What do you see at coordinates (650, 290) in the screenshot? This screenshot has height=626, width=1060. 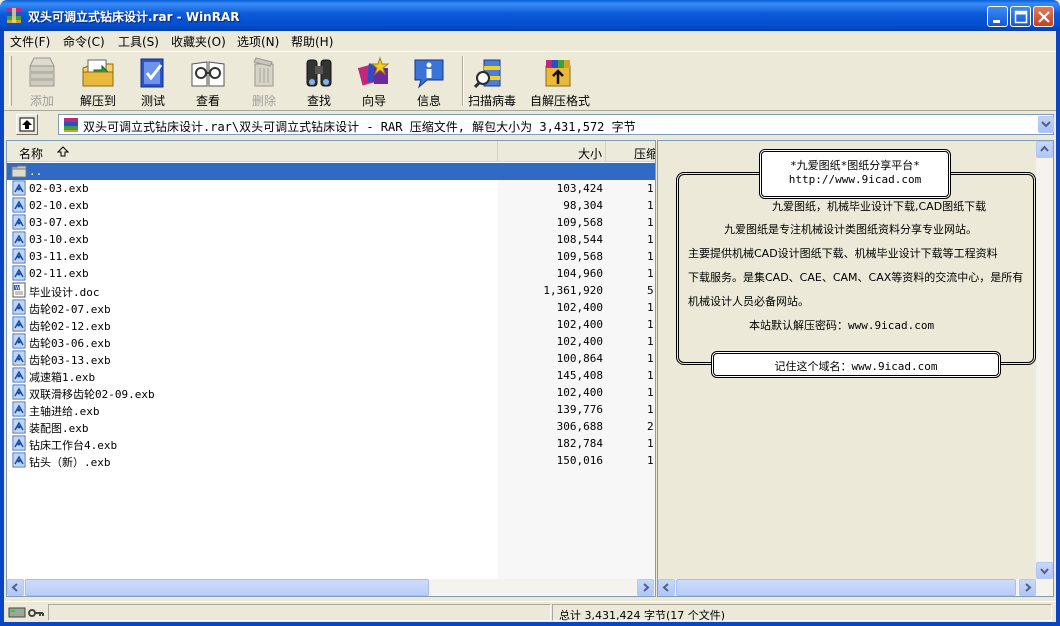 I see `file-packed-size: 5` at bounding box center [650, 290].